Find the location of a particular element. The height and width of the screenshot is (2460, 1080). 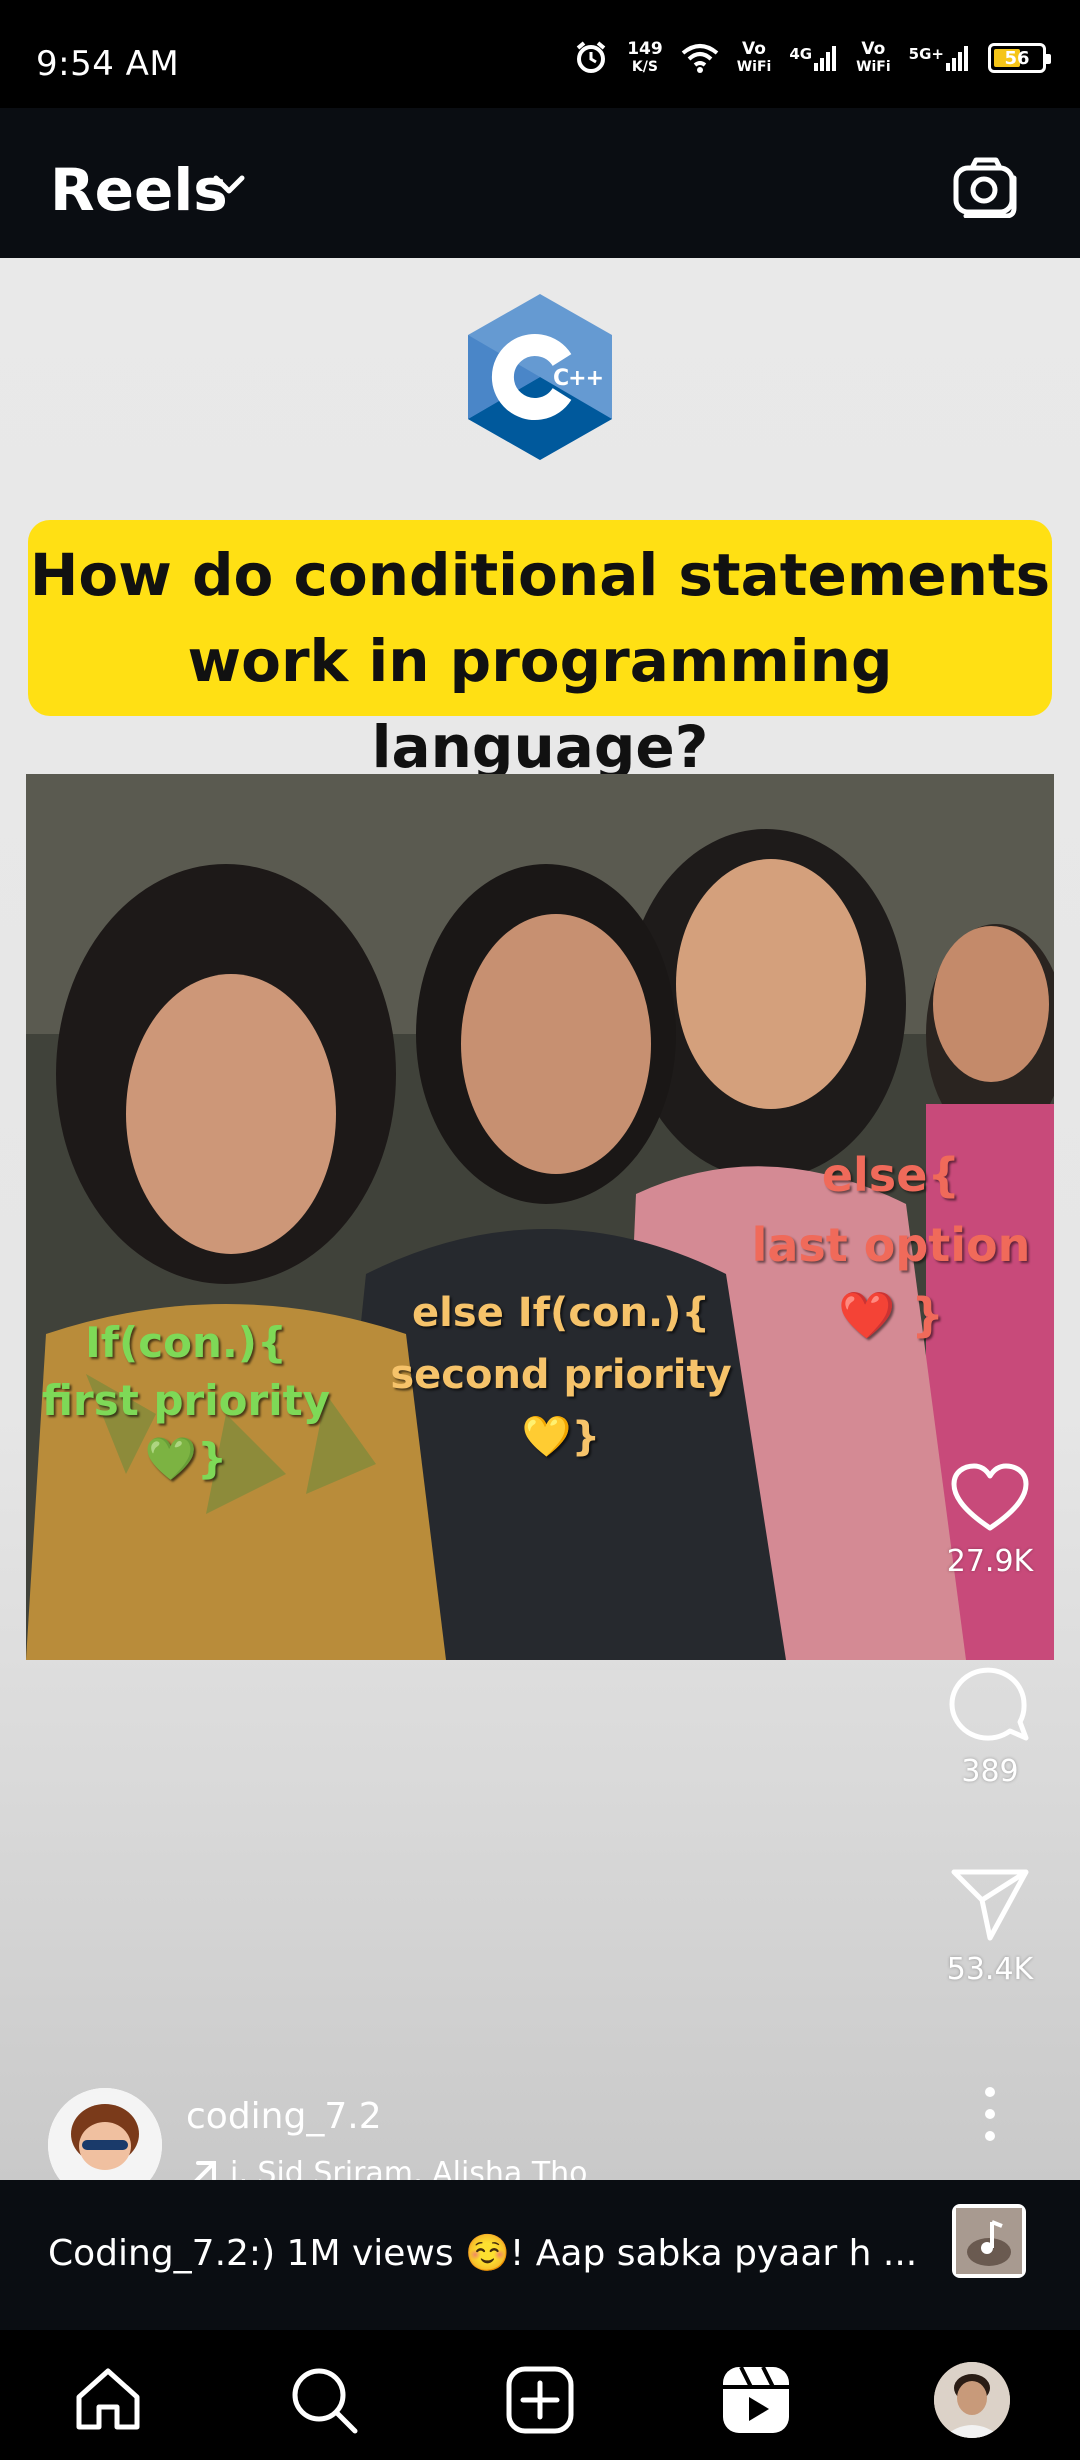

profile-illustration is located at coordinates (972, 2400).